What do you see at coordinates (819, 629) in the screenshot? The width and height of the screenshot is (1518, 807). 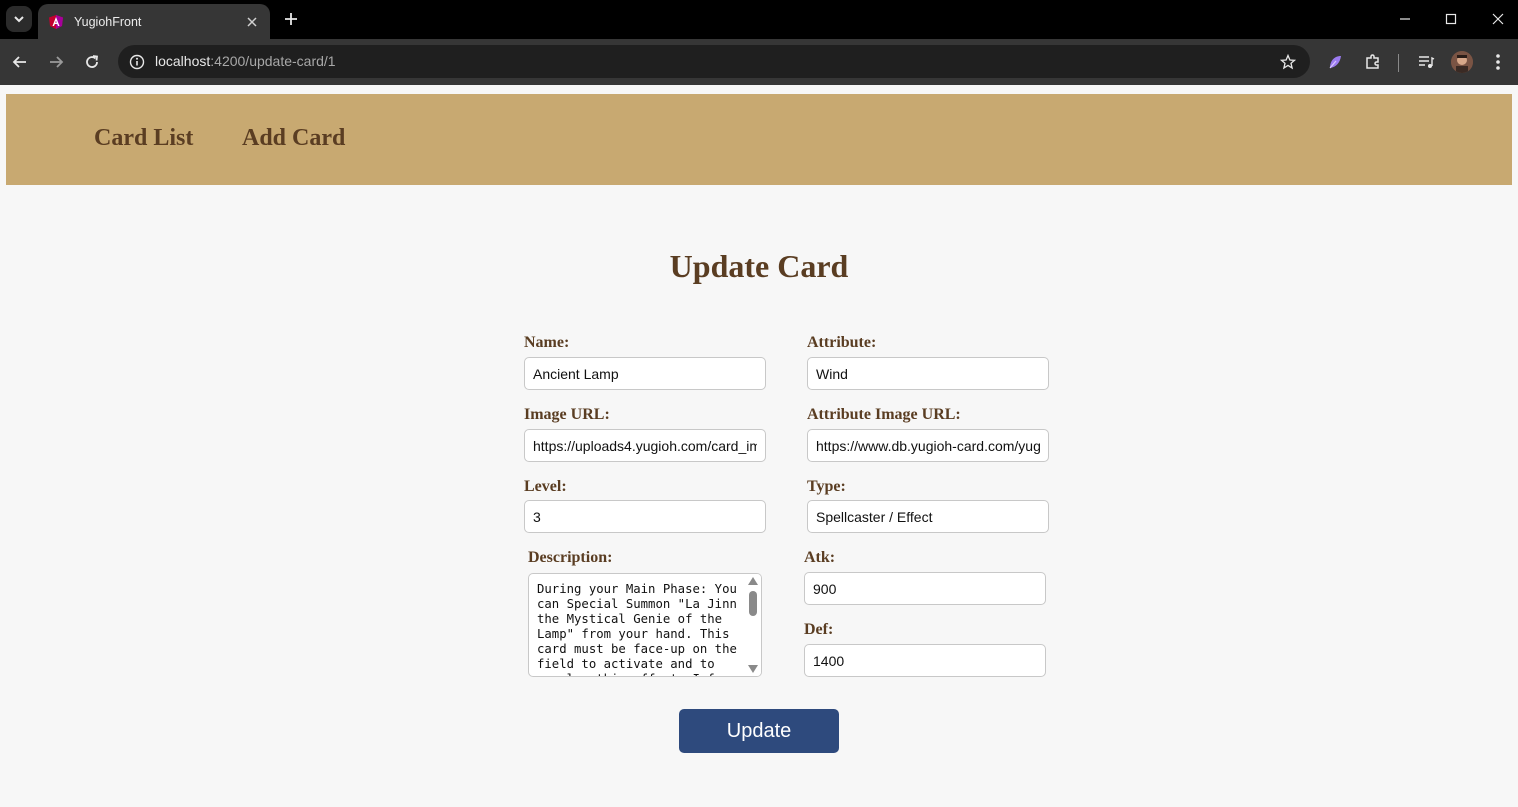 I see `def-label: Def:` at bounding box center [819, 629].